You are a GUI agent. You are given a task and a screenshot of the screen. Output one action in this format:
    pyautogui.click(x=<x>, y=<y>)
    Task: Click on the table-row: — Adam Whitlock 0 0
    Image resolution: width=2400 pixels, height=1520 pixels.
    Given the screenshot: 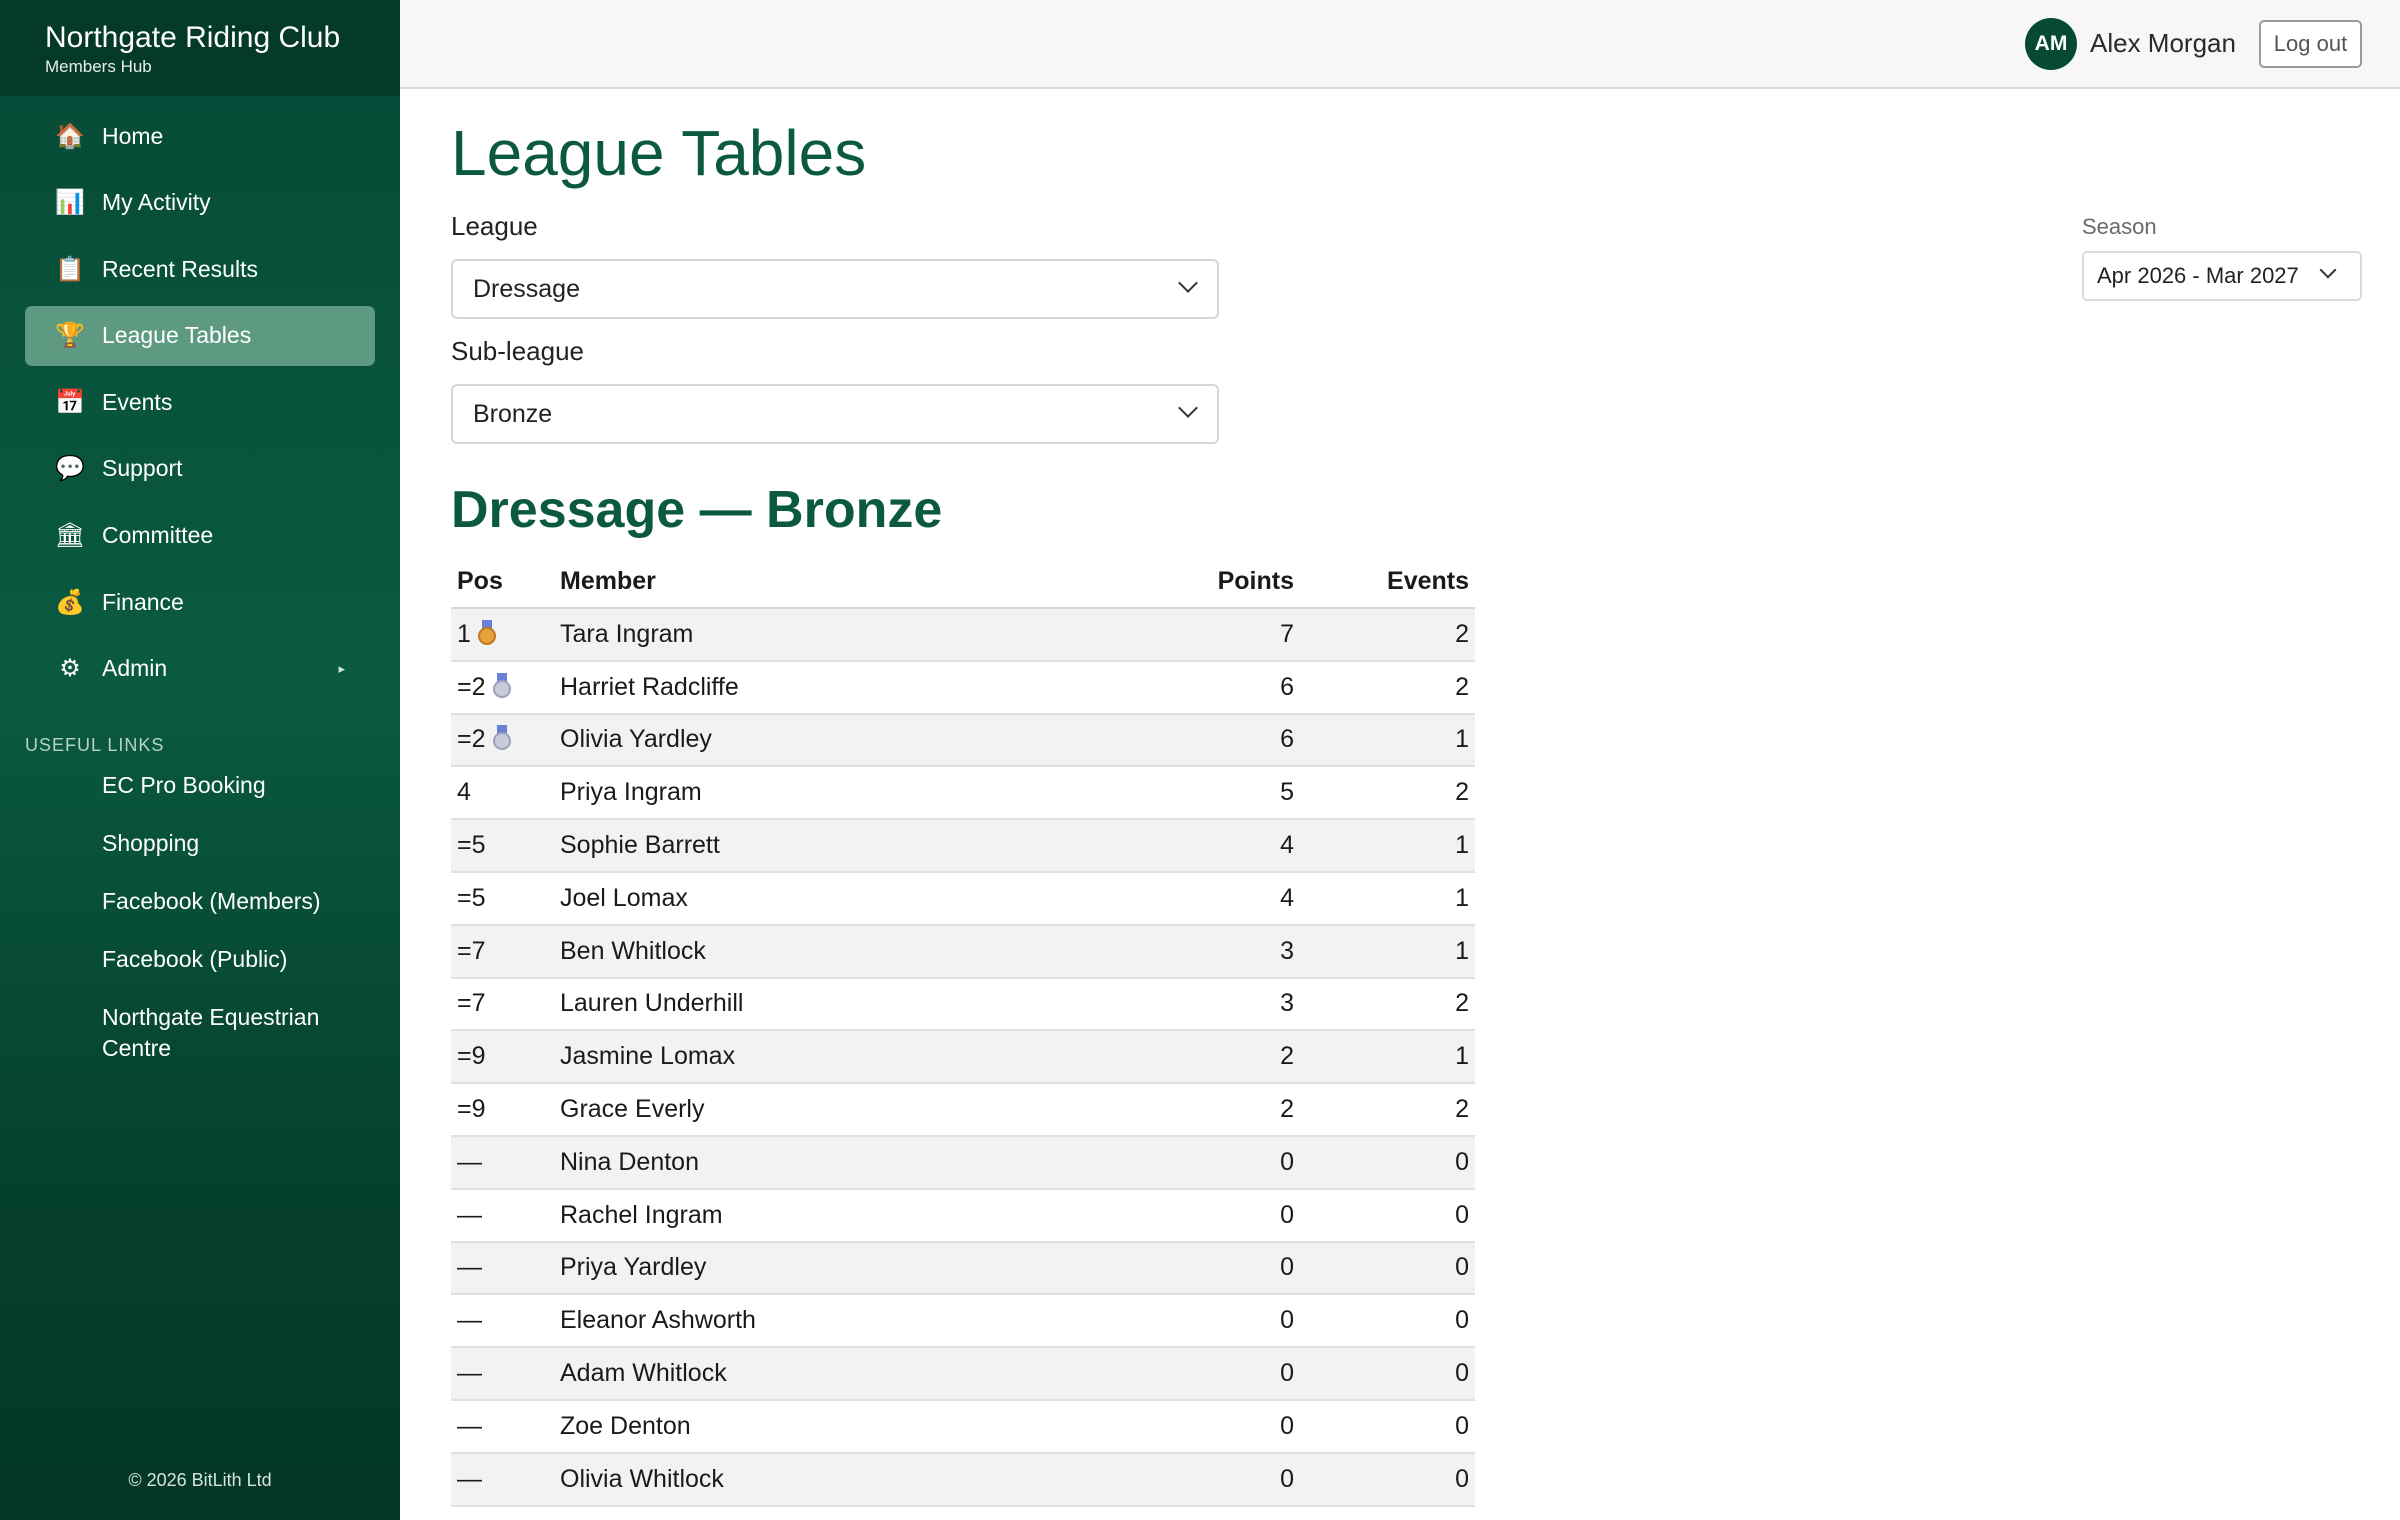 What is the action you would take?
    pyautogui.click(x=963, y=1374)
    